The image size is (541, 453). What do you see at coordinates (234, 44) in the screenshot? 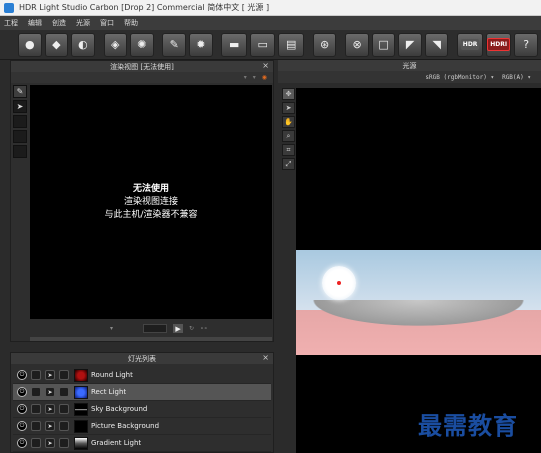
I see `gradient-light-button: ▬` at bounding box center [234, 44].